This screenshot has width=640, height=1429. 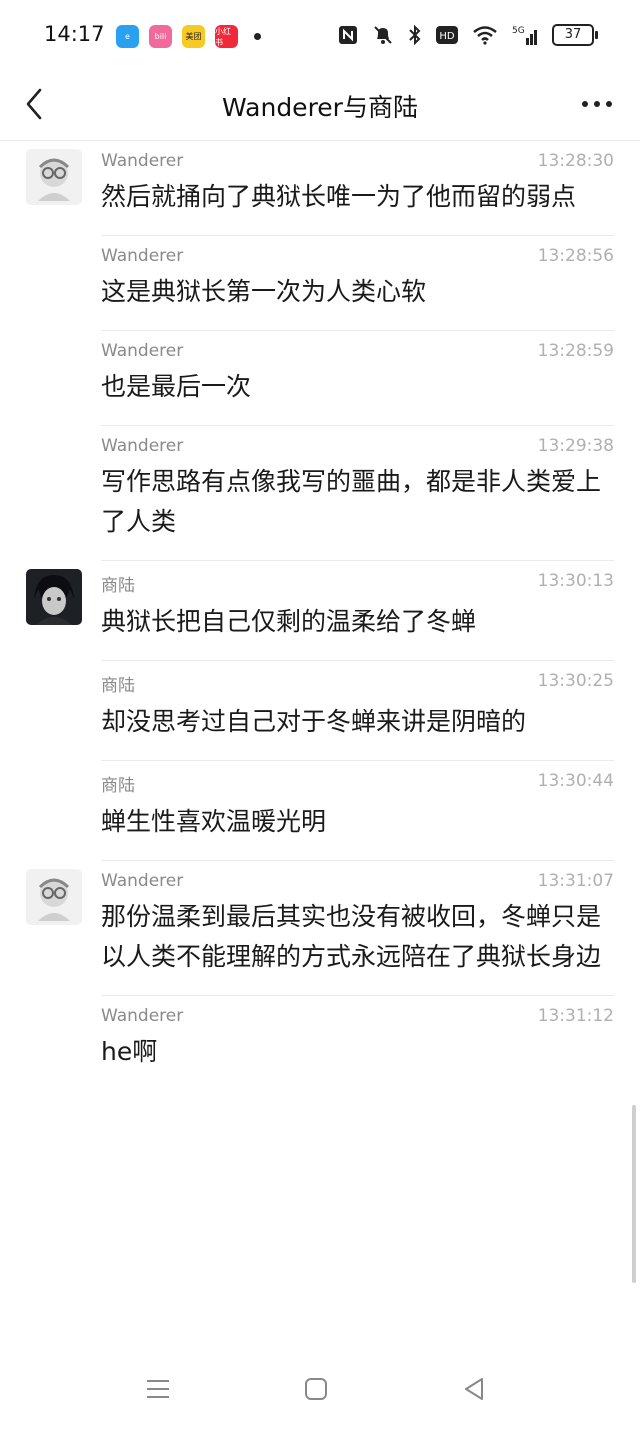 I want to click on app-icon-bilibili: bili, so click(x=160, y=36).